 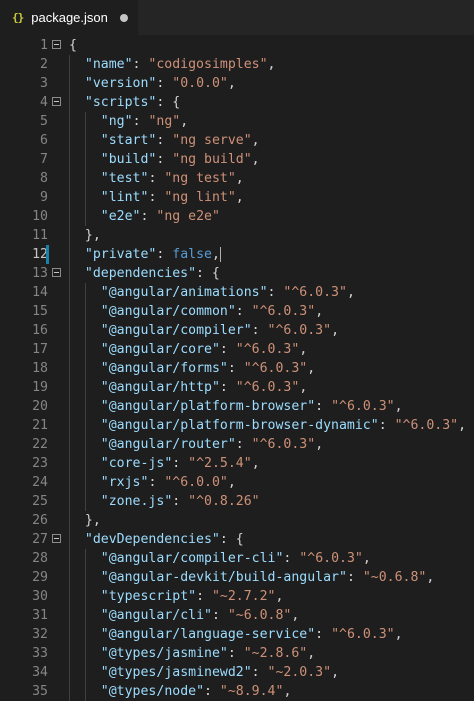 I want to click on line-number: 22, so click(x=40, y=444).